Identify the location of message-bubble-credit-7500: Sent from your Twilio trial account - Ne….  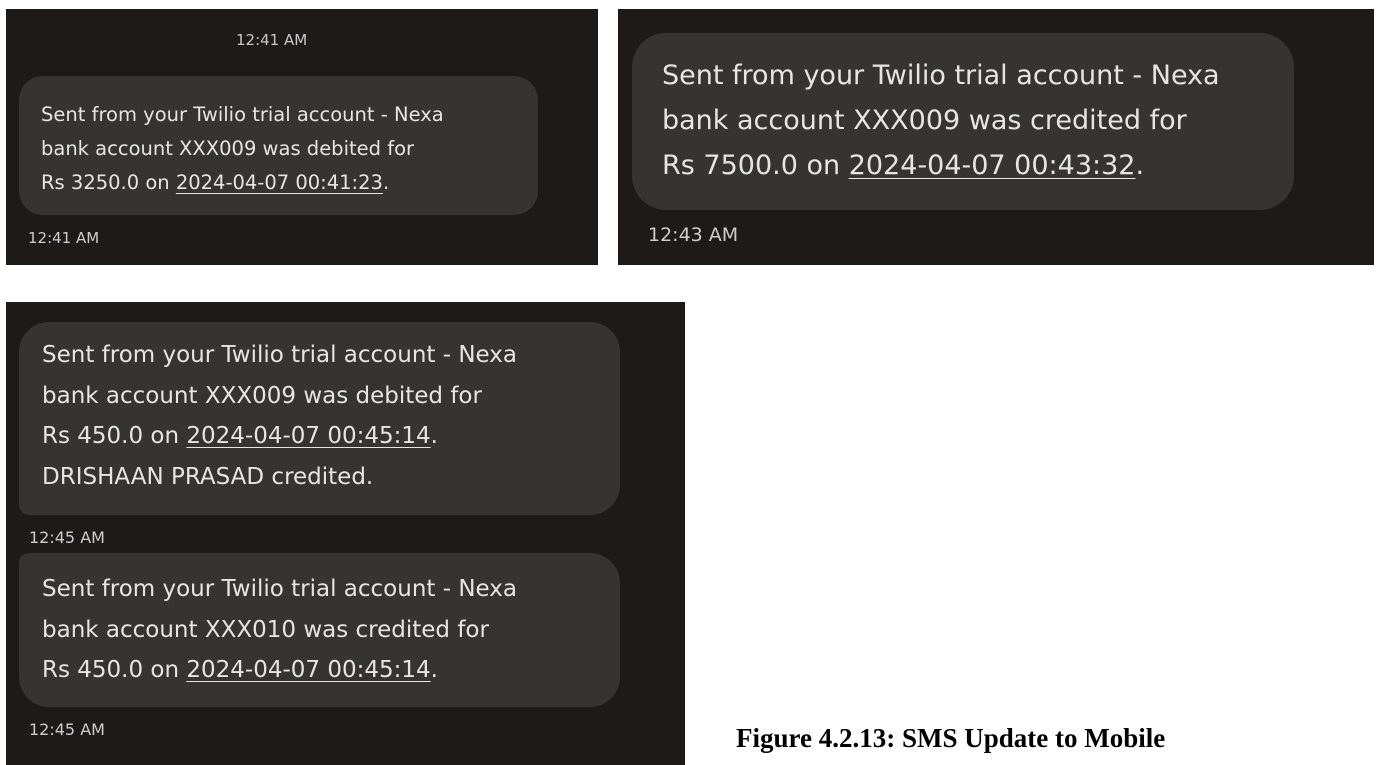
(963, 121).